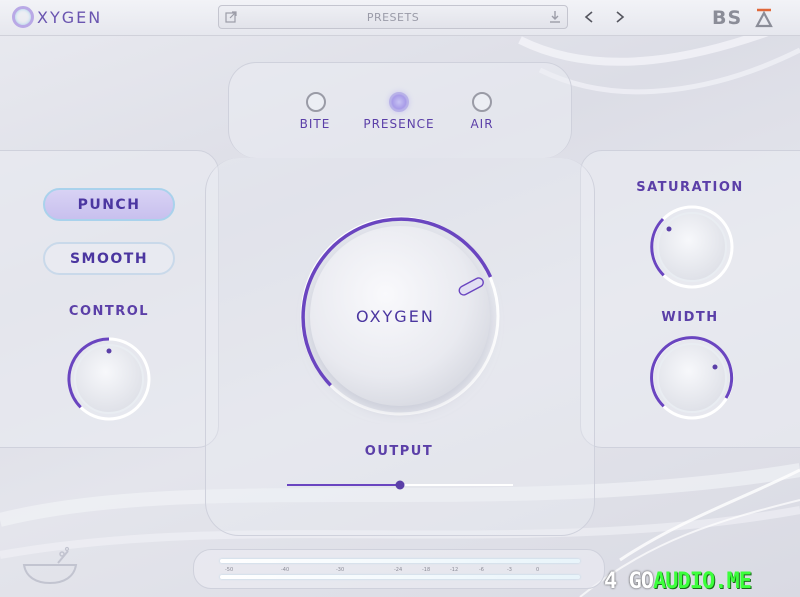 This screenshot has width=800, height=597. What do you see at coordinates (109, 311) in the screenshot?
I see `control-label: CONTROL` at bounding box center [109, 311].